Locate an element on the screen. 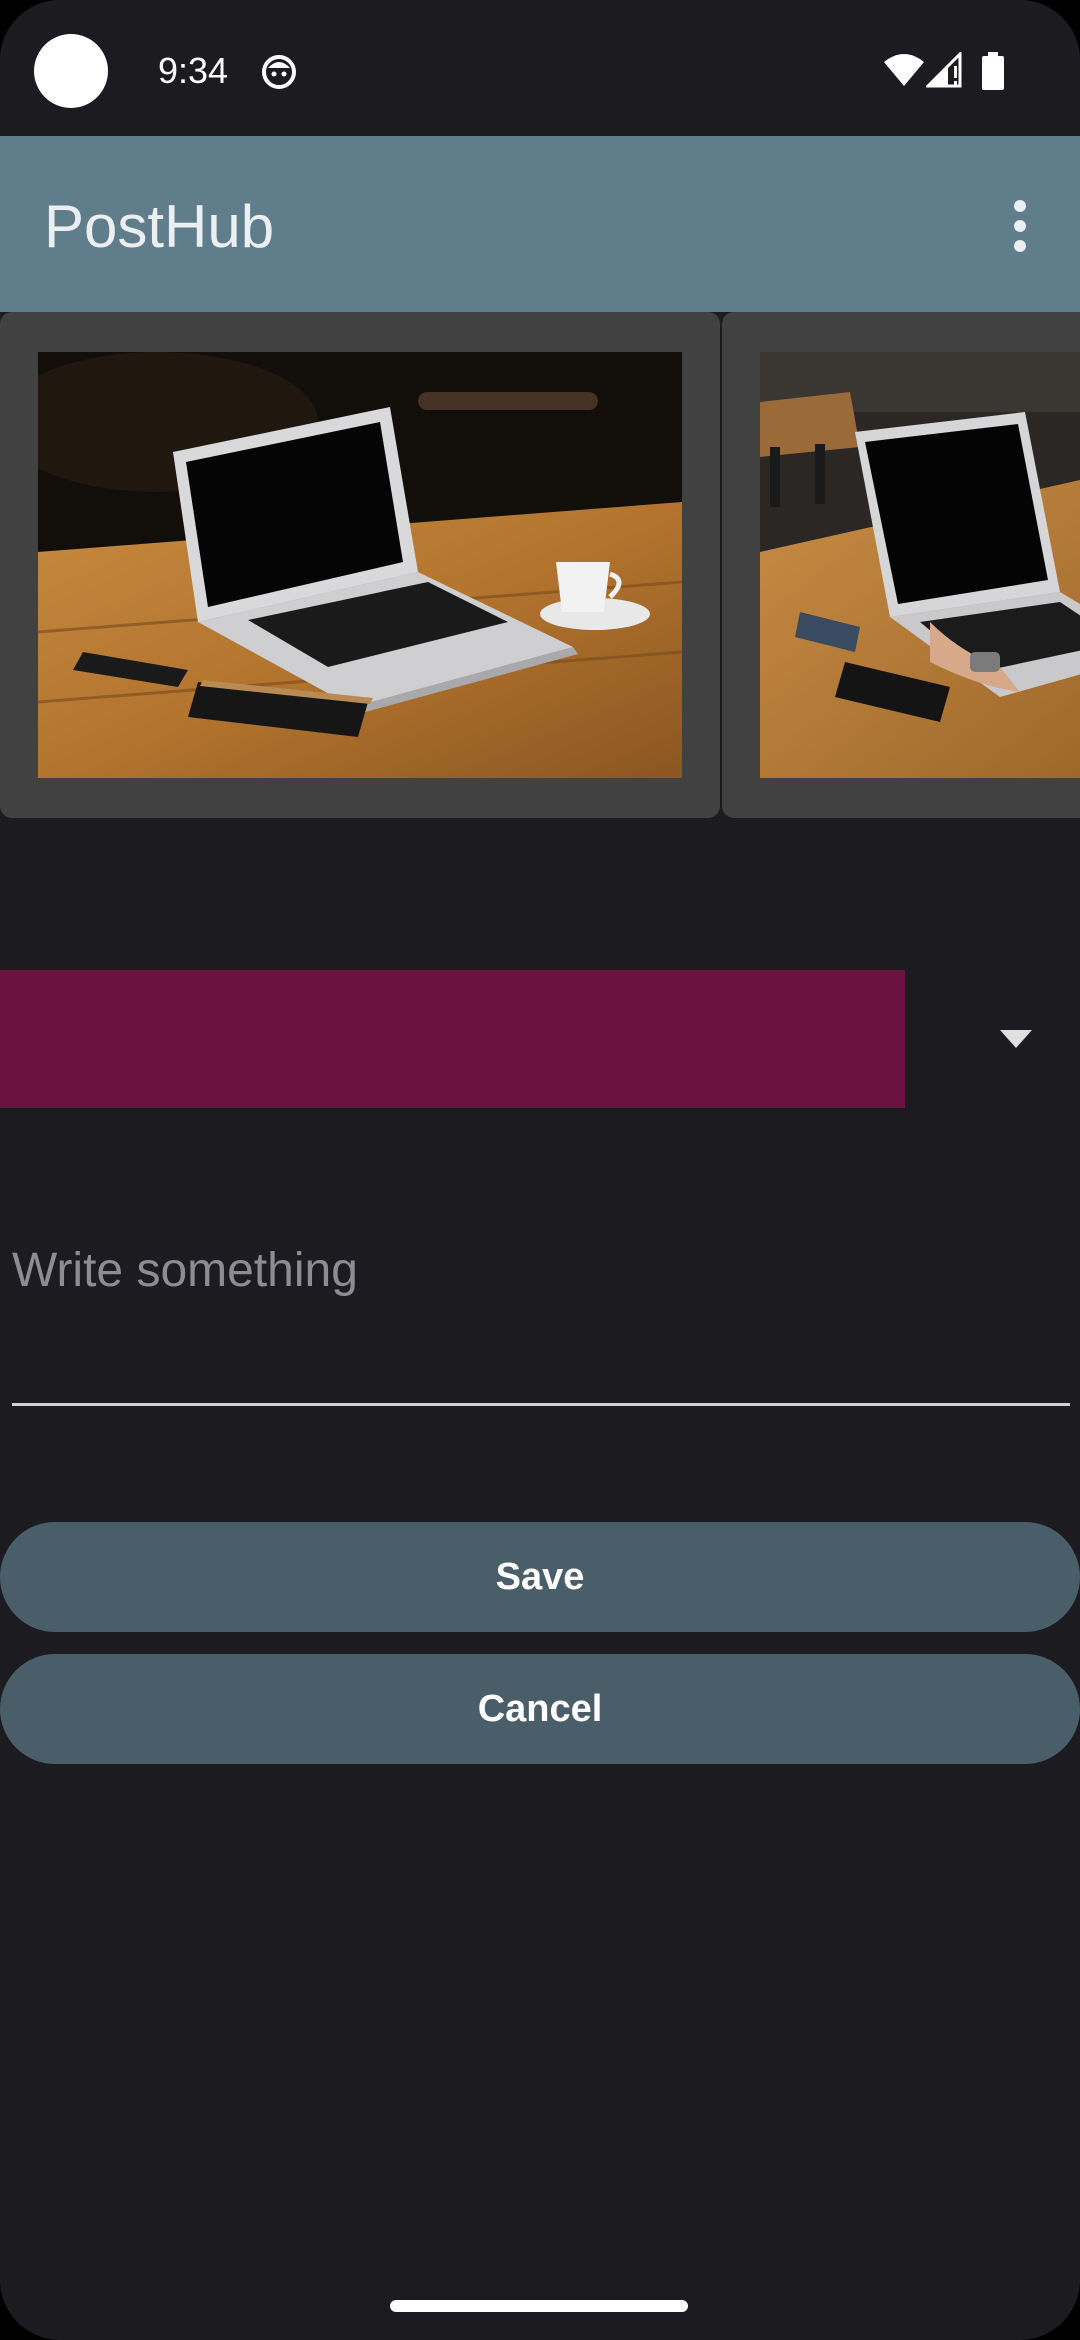 The width and height of the screenshot is (1080, 2340). spinner-field is located at coordinates (452, 1039).